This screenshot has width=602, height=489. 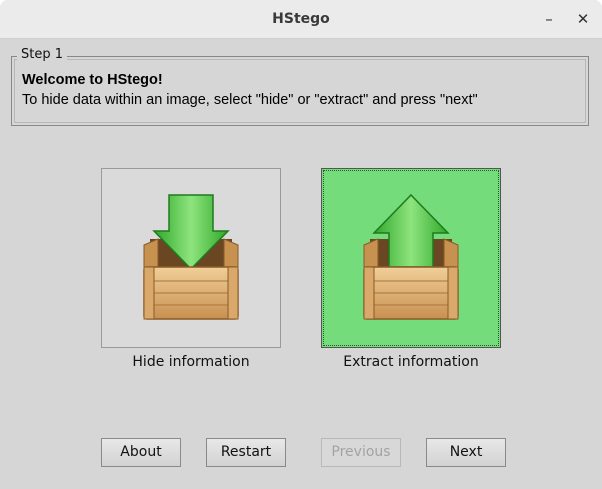 What do you see at coordinates (92, 80) in the screenshot?
I see `welcome-heading: Welcome to HStego!` at bounding box center [92, 80].